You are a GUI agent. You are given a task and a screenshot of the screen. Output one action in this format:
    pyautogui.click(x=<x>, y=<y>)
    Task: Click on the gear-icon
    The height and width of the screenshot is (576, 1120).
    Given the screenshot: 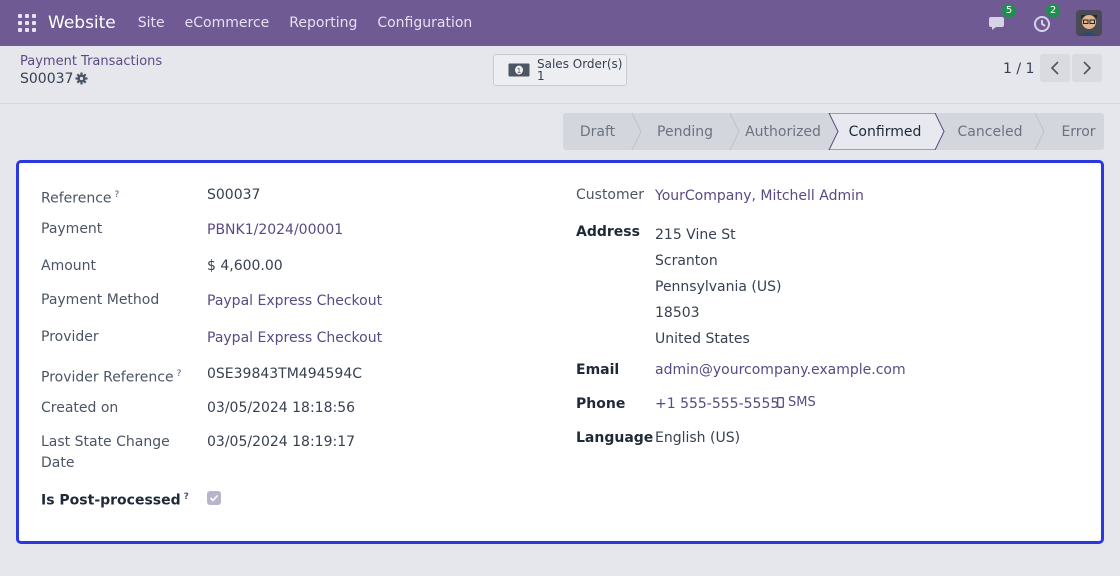 What is the action you would take?
    pyautogui.click(x=81, y=78)
    